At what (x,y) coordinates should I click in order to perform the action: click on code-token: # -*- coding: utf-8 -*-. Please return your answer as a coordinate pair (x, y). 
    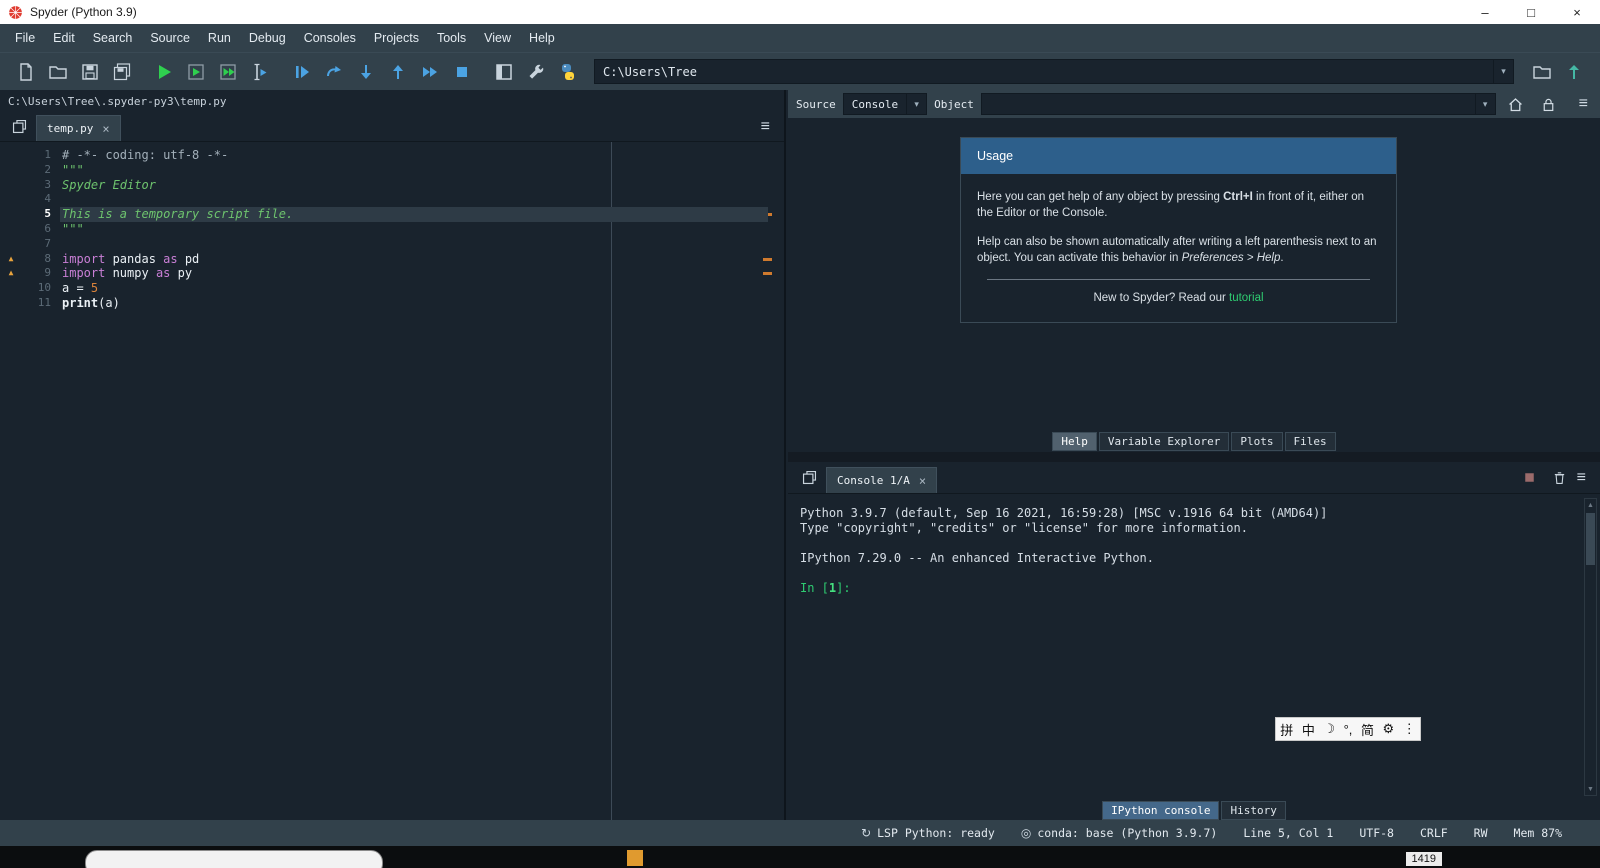
    Looking at the image, I should click on (145, 155).